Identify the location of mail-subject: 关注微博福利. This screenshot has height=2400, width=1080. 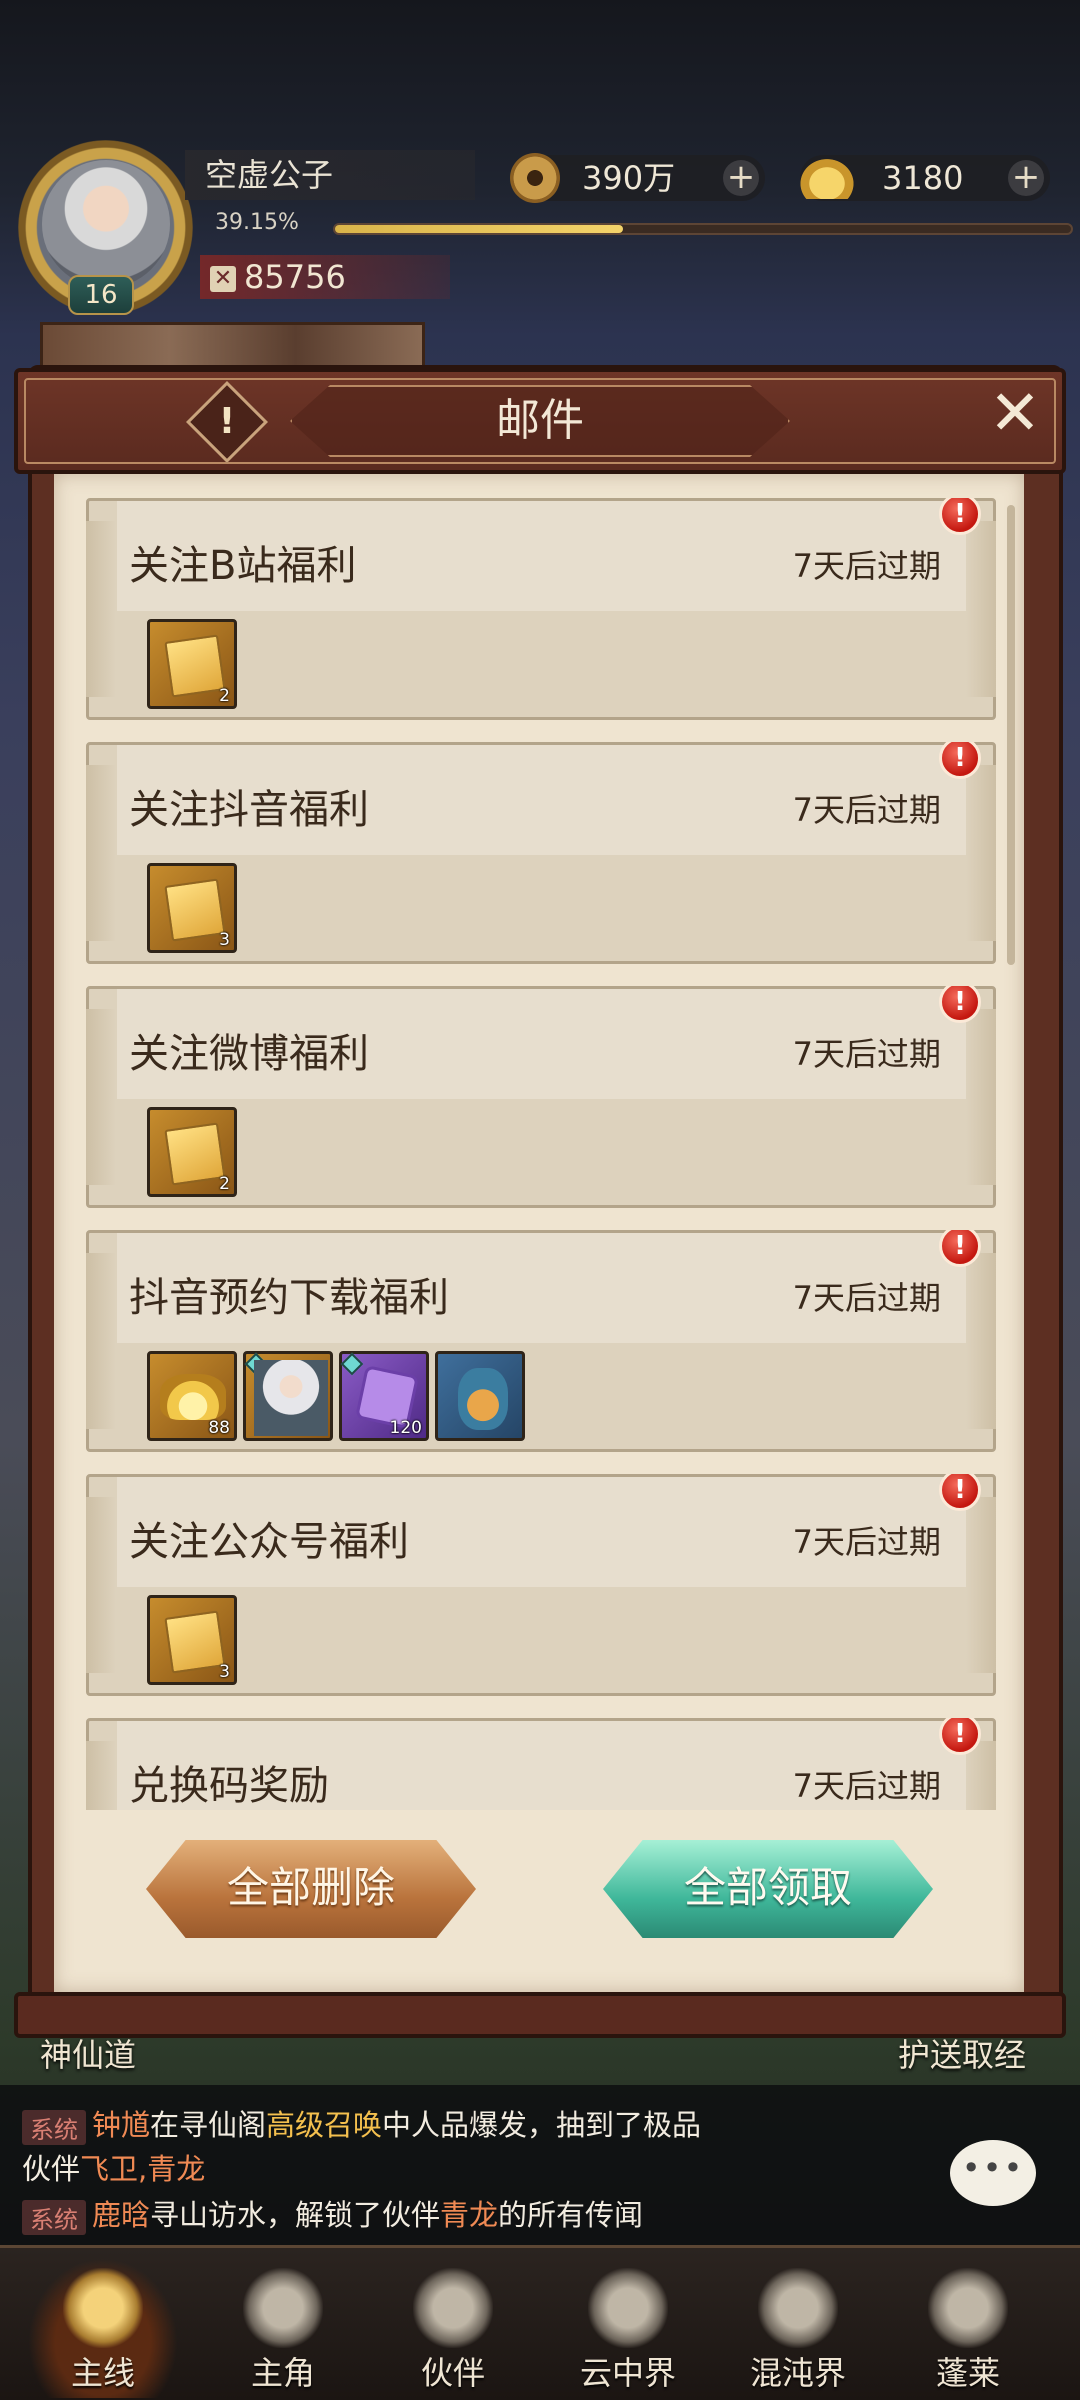
(249, 1054).